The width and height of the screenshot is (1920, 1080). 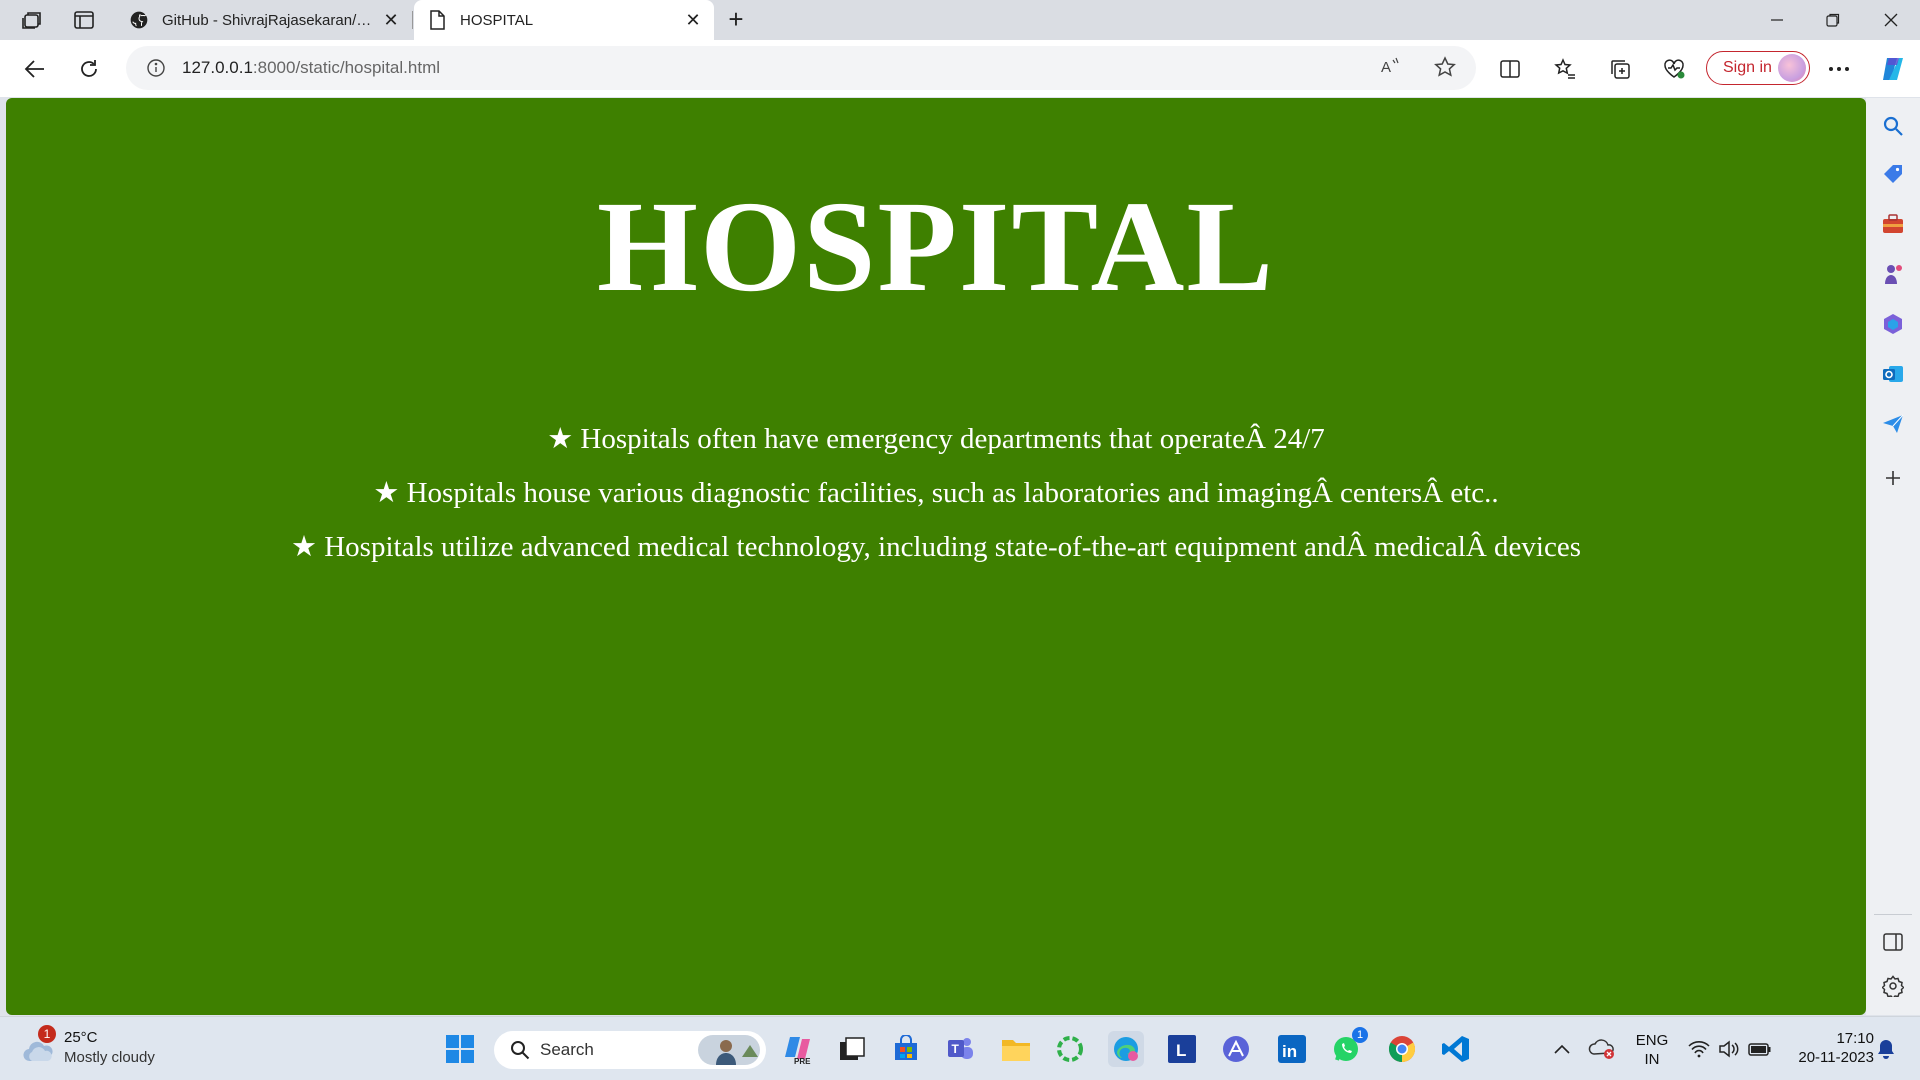 What do you see at coordinates (798, 1049) in the screenshot?
I see `copilot-pre-icon: PRE` at bounding box center [798, 1049].